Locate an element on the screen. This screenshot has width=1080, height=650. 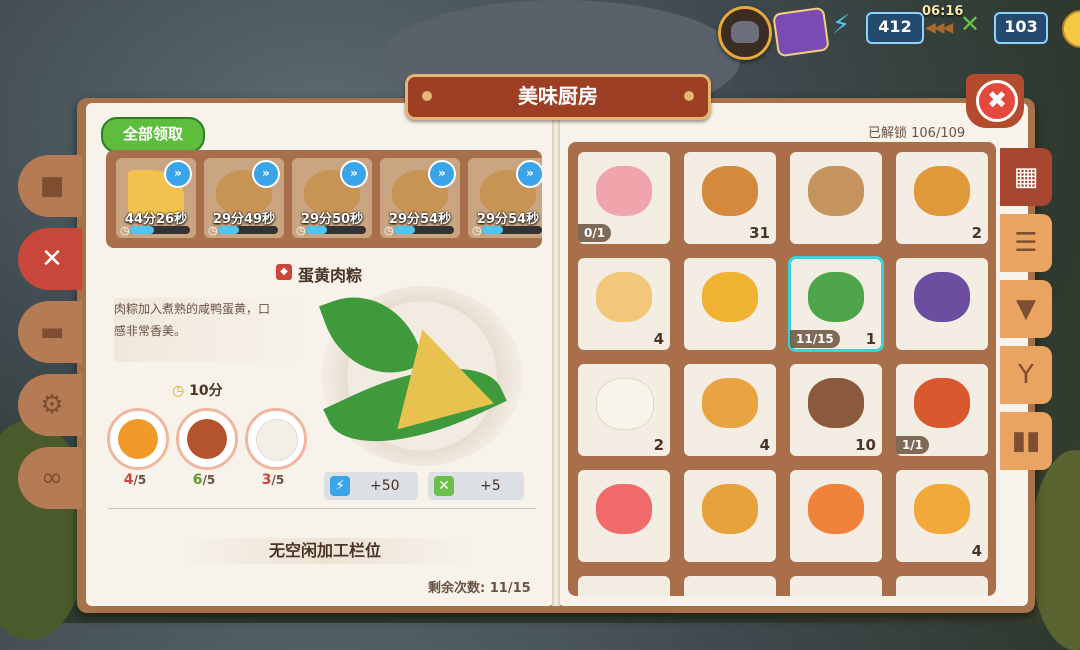
item-count: 10 is located at coordinates (865, 445).